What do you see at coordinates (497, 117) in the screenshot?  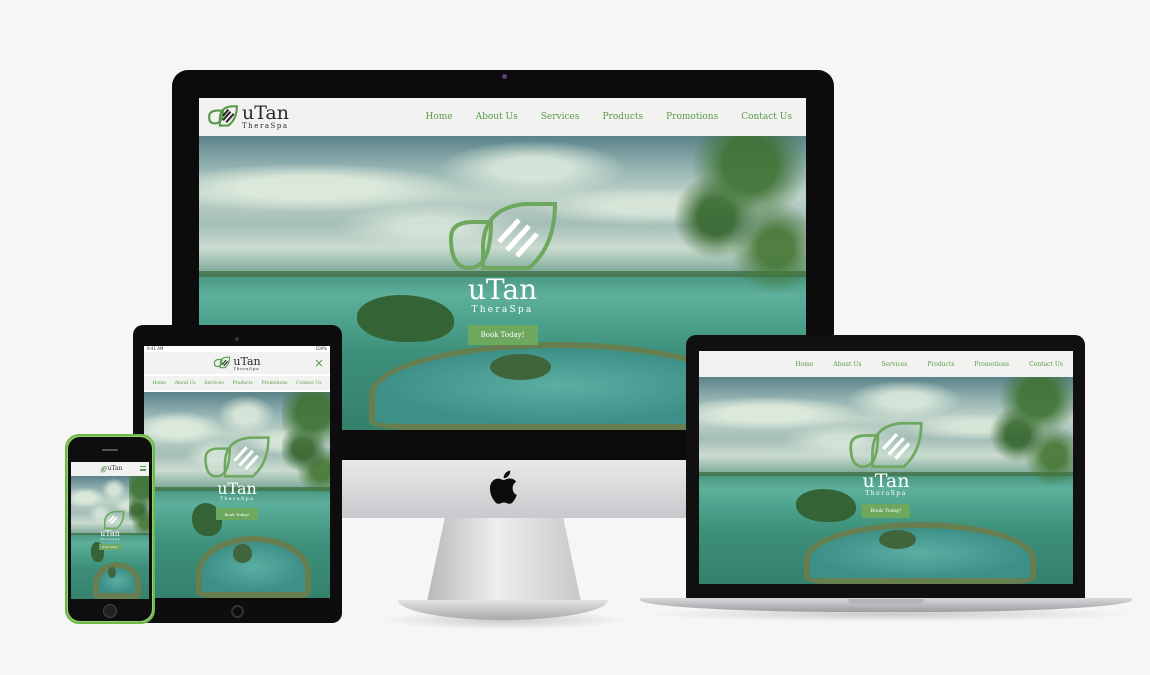 I see `nav-about-us: About Us` at bounding box center [497, 117].